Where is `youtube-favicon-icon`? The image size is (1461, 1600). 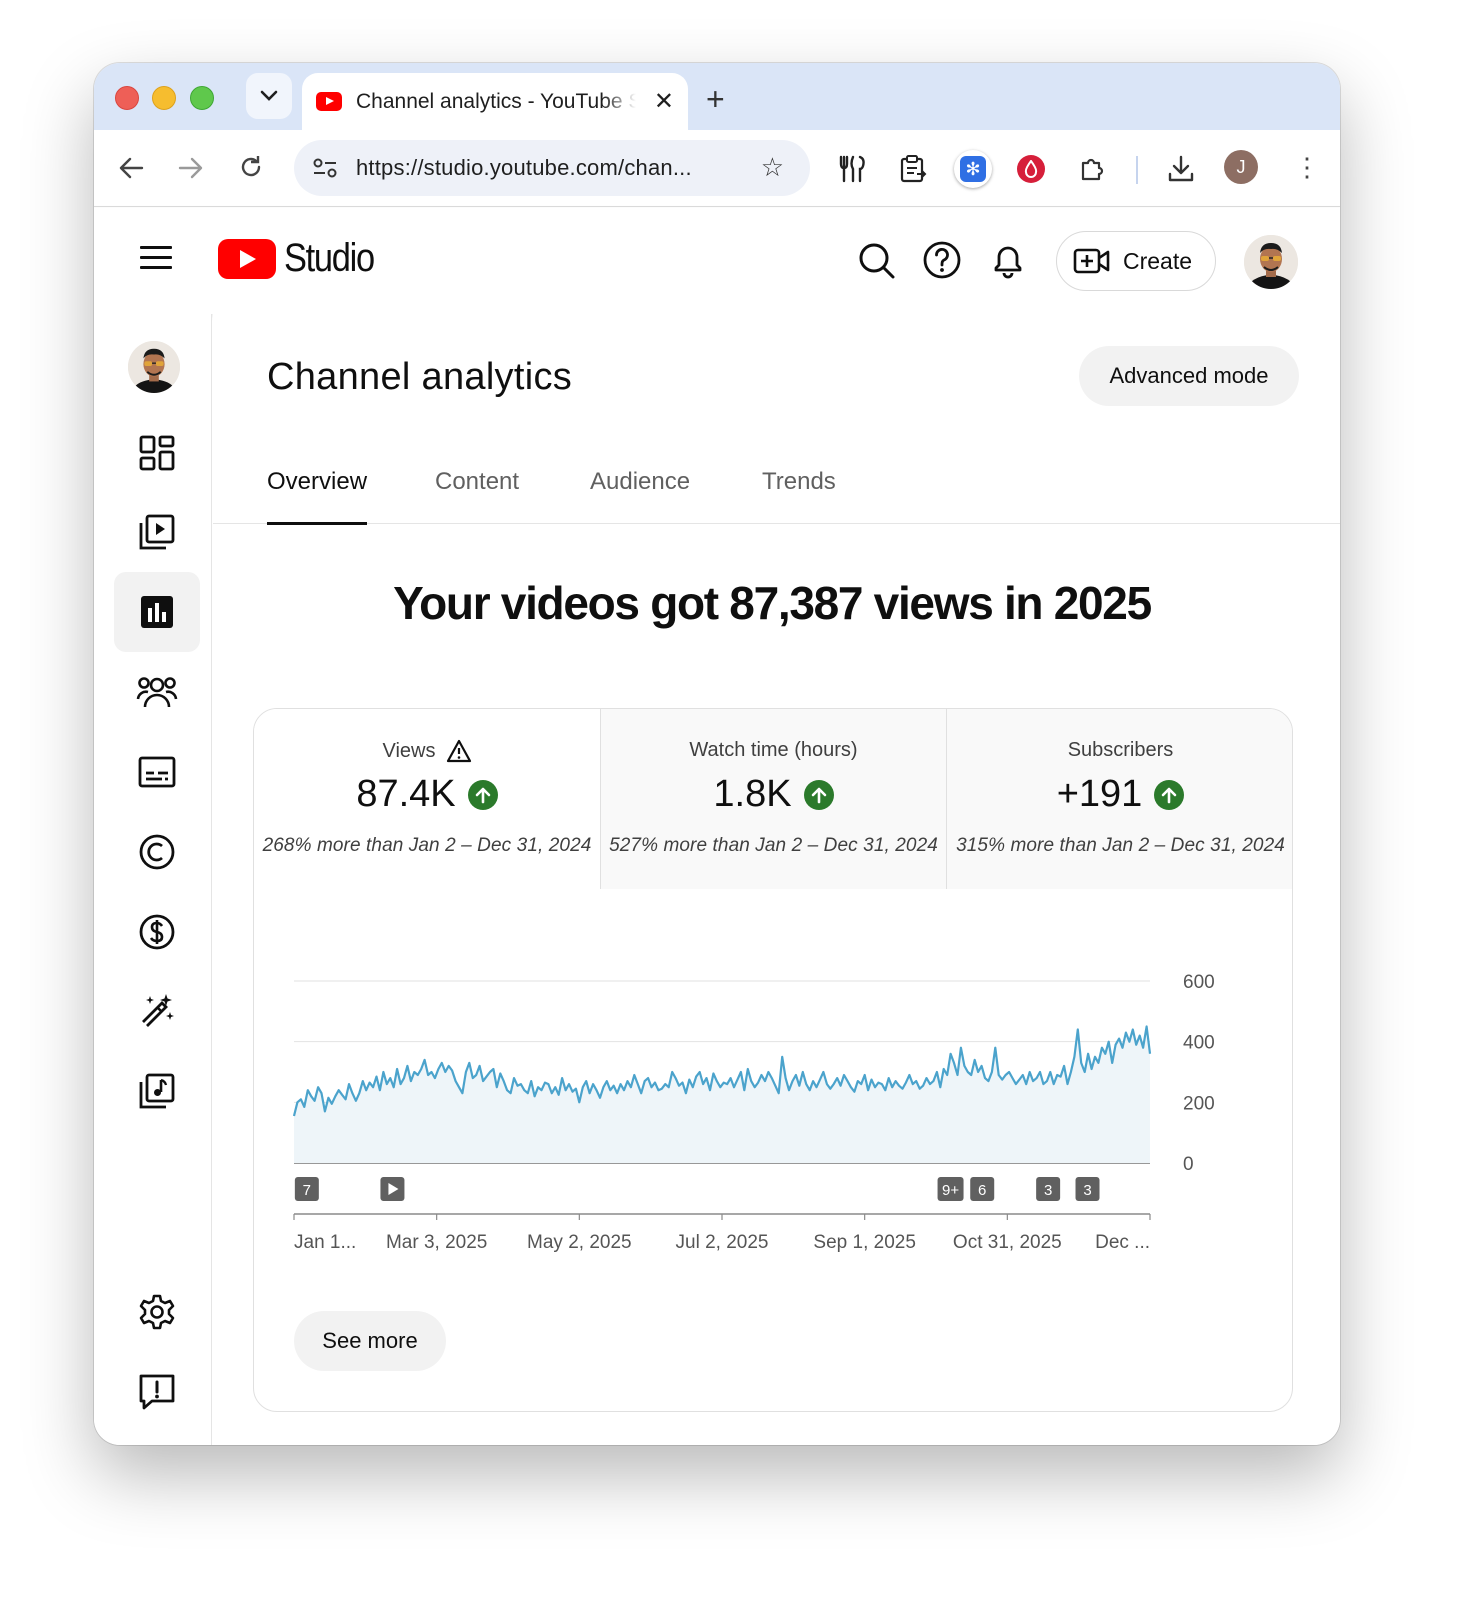
youtube-favicon-icon is located at coordinates (329, 101).